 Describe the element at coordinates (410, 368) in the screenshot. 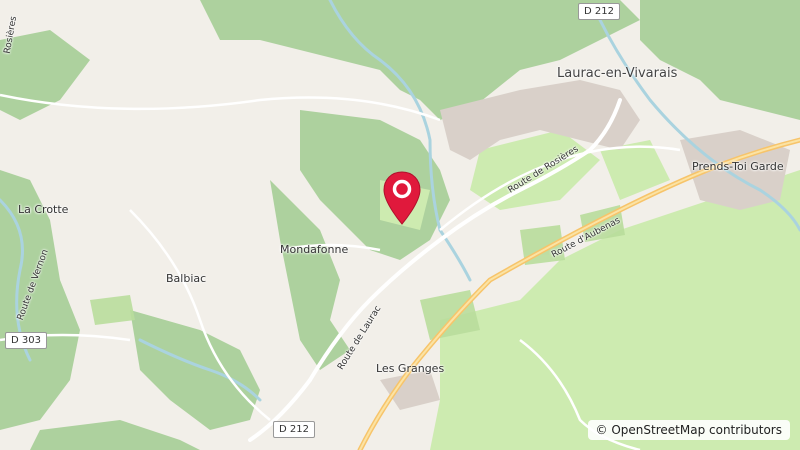

I see `place-les-granges: Les Granges` at that location.